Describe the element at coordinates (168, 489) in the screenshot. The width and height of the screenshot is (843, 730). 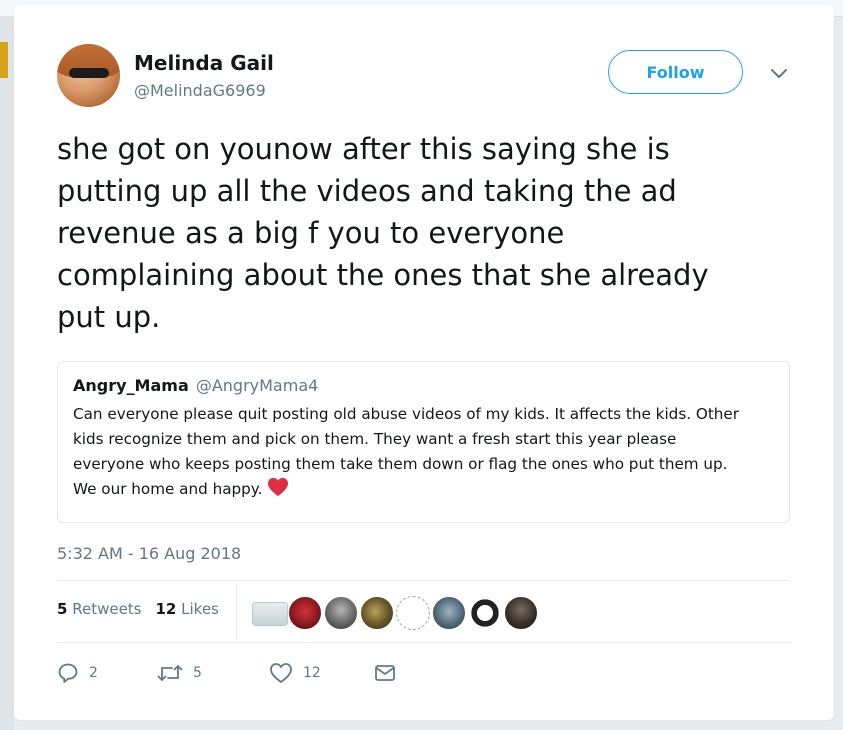
I see `quoted-line: We our home and happy.` at that location.